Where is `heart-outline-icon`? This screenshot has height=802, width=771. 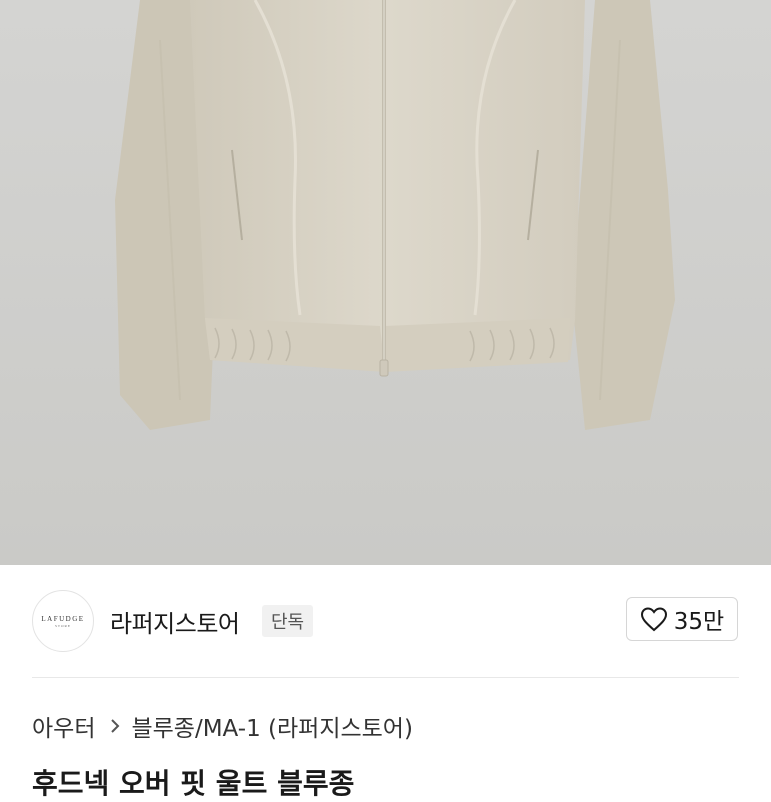 heart-outline-icon is located at coordinates (653, 619).